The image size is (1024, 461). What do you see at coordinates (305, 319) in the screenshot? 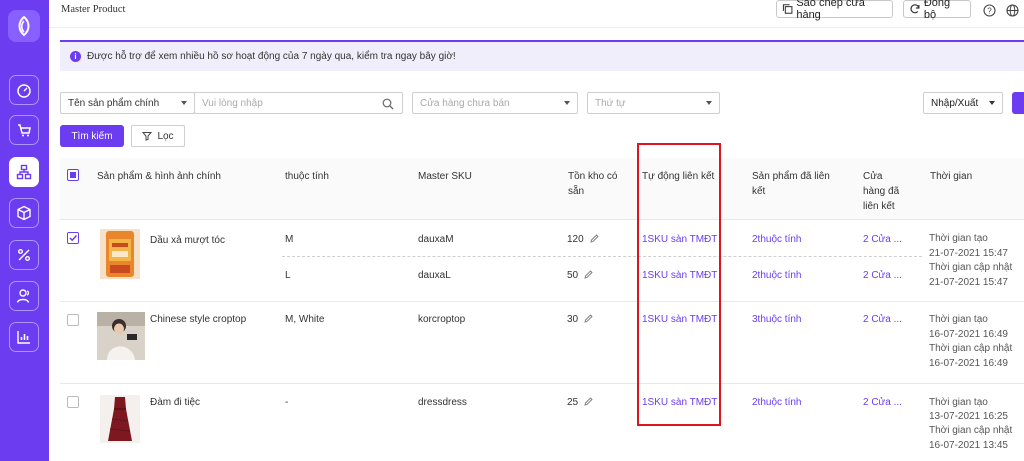
I see `attribute-value: M, White` at bounding box center [305, 319].